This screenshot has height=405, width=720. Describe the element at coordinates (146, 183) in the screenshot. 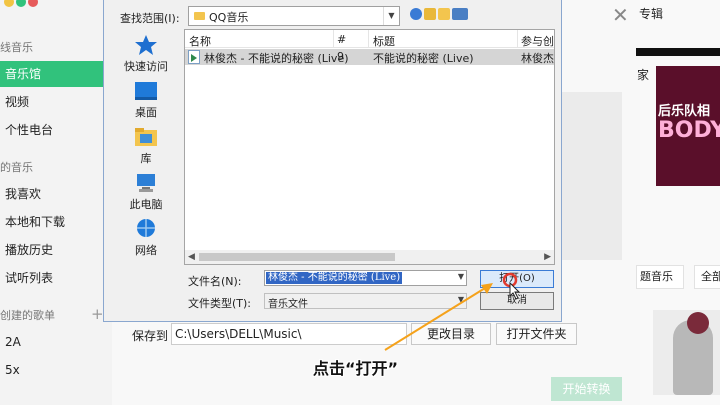

I see `computer-icon` at that location.